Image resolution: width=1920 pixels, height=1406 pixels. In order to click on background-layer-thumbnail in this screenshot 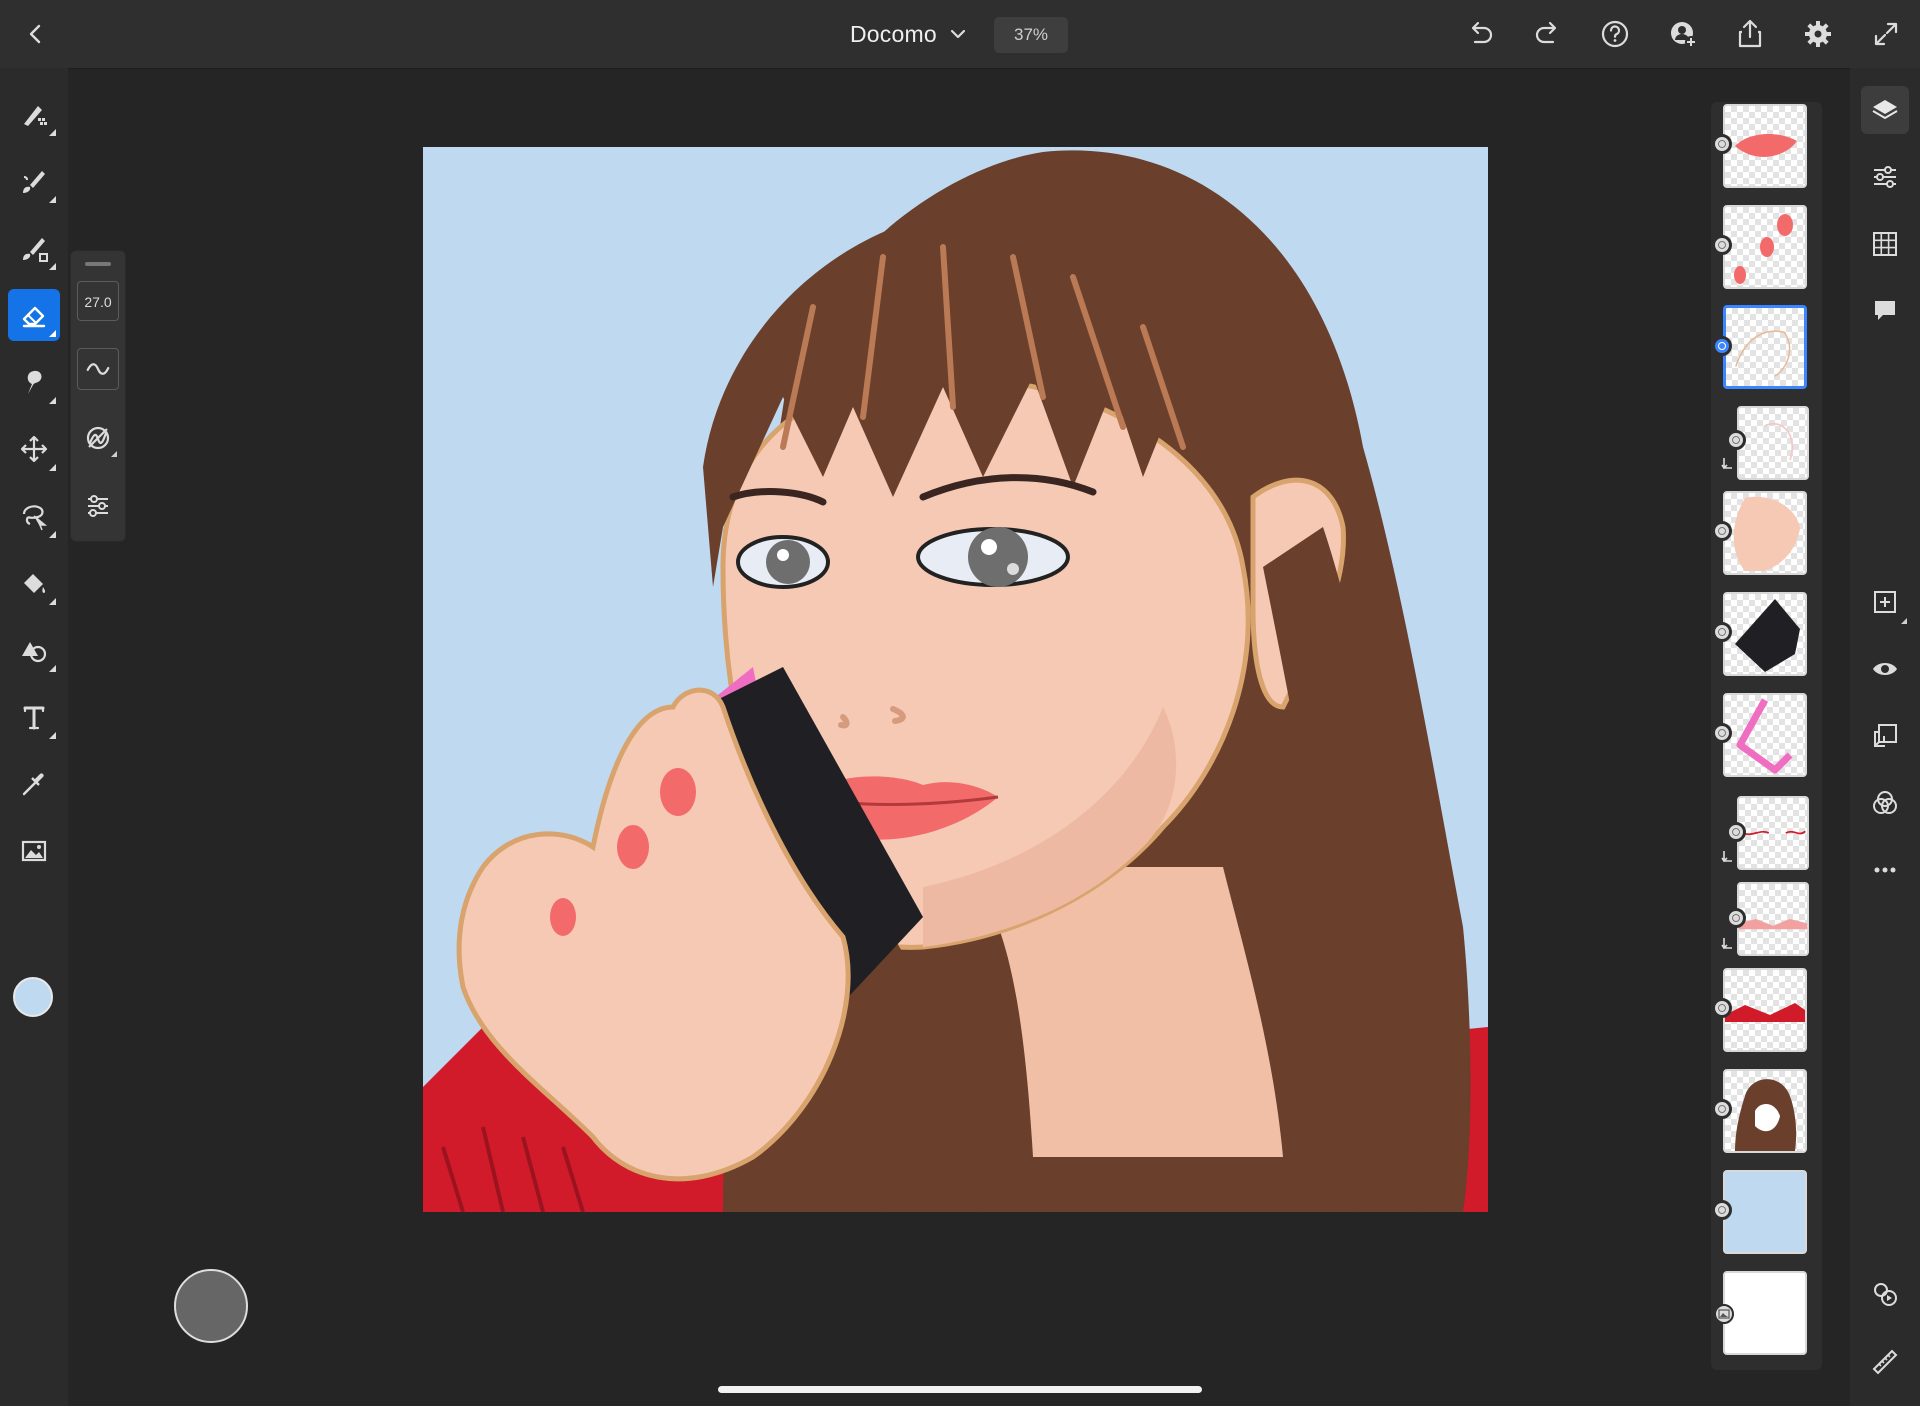, I will do `click(1765, 1313)`.